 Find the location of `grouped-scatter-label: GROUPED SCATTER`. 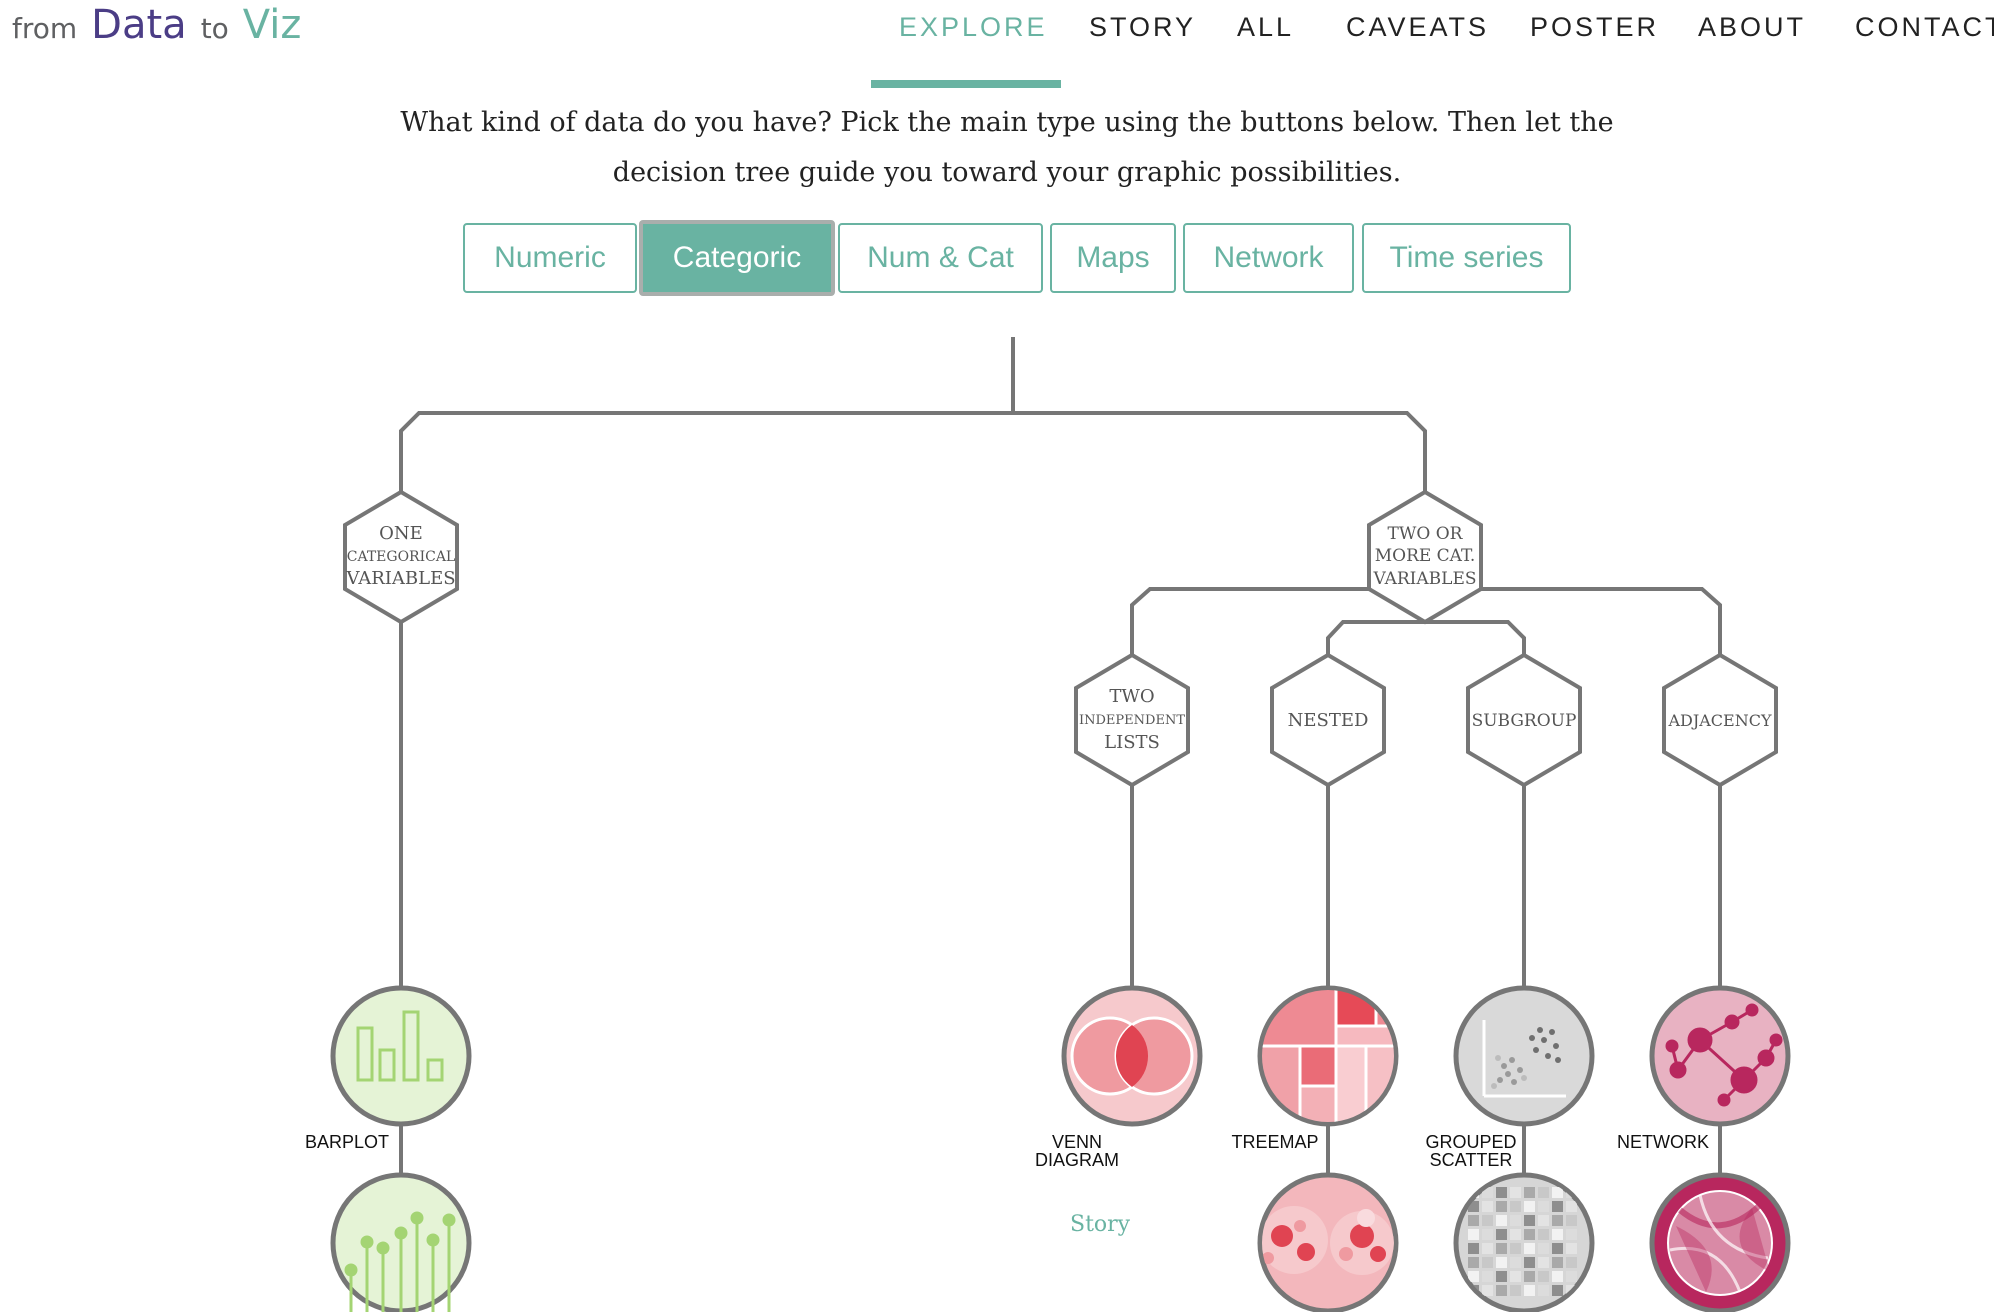

grouped-scatter-label: GROUPED SCATTER is located at coordinates (1471, 1151).